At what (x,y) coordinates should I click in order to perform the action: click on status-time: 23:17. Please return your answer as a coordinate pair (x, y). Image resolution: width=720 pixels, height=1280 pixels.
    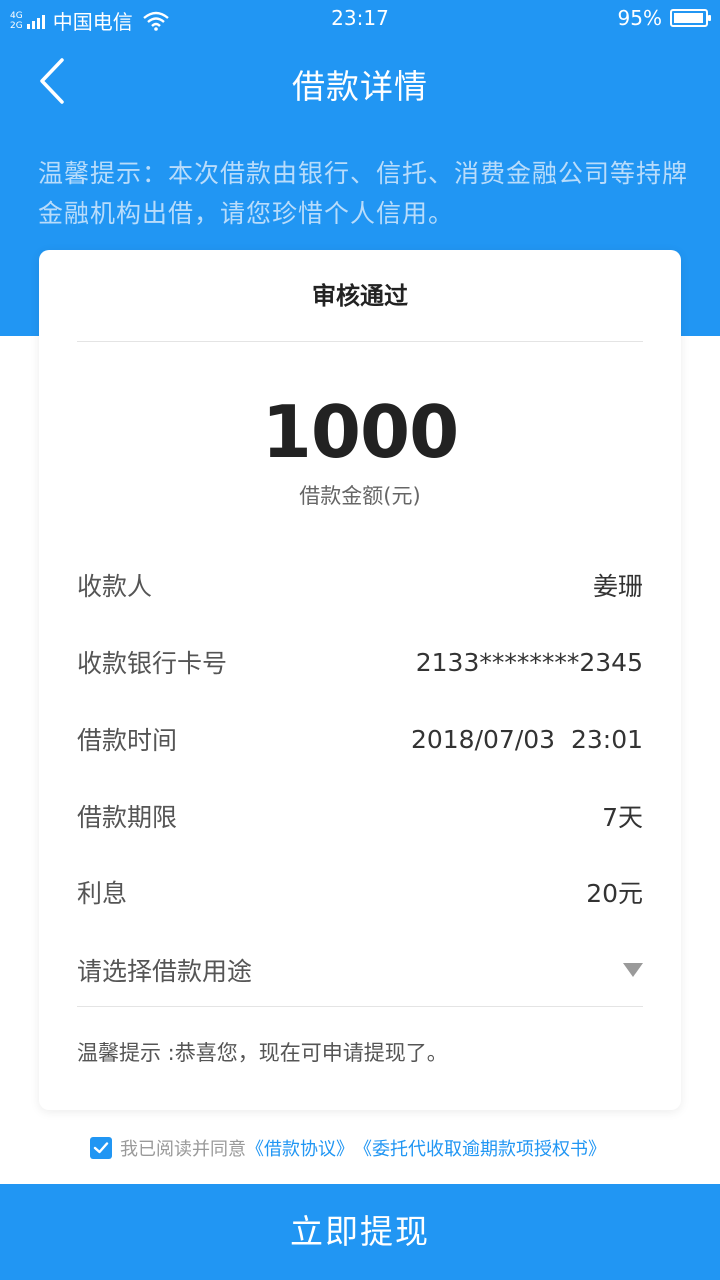
    Looking at the image, I should click on (360, 18).